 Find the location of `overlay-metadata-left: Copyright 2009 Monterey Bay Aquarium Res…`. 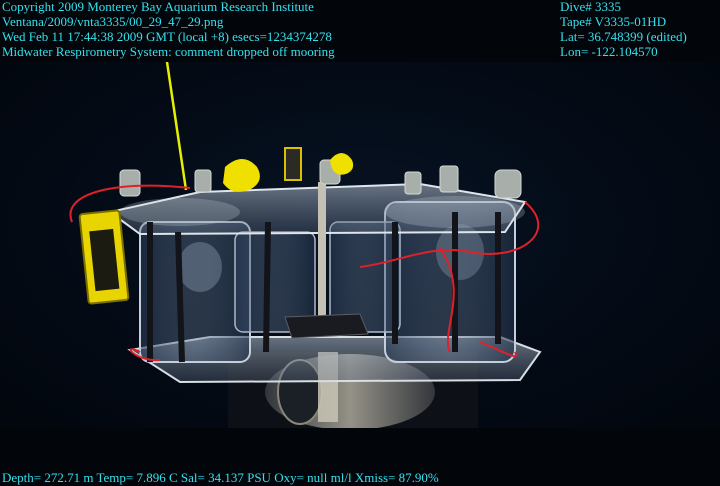

overlay-metadata-left: Copyright 2009 Monterey Bay Aquarium Res… is located at coordinates (168, 29).